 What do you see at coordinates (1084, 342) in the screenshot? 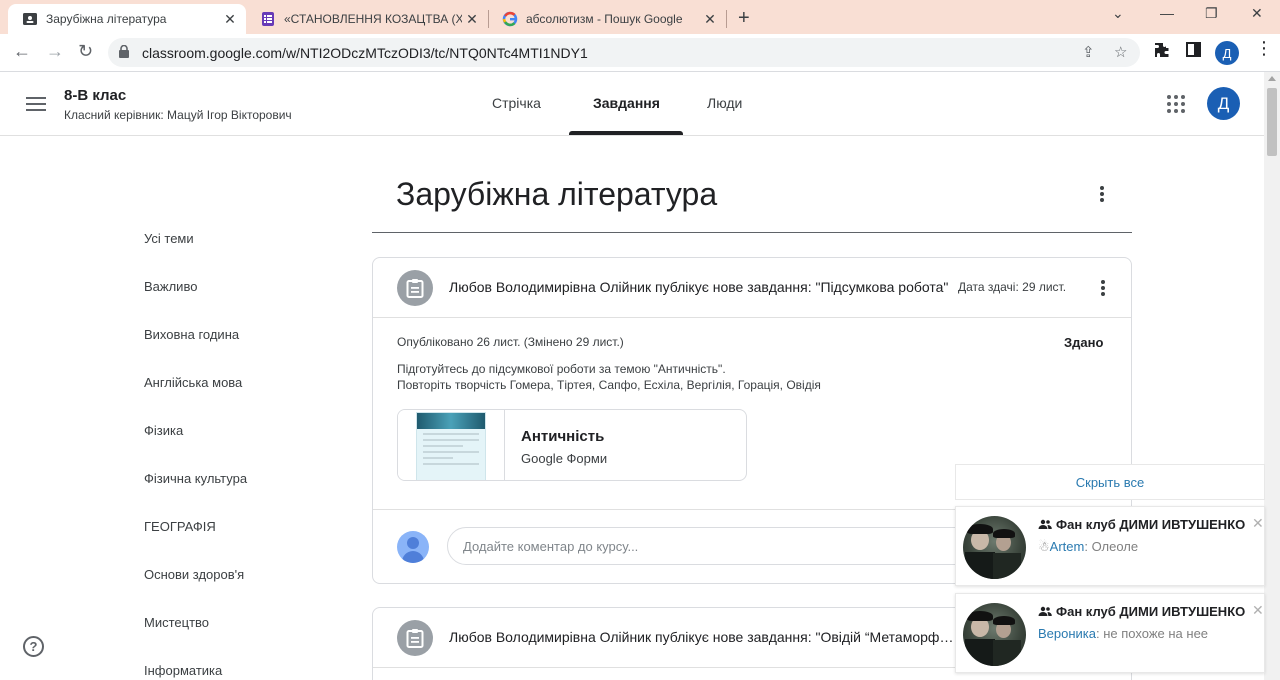
I see `status-badge: Здано` at bounding box center [1084, 342].